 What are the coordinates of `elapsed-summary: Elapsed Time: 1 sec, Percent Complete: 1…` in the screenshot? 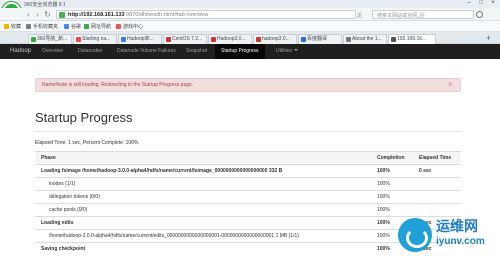 It's located at (87, 143).